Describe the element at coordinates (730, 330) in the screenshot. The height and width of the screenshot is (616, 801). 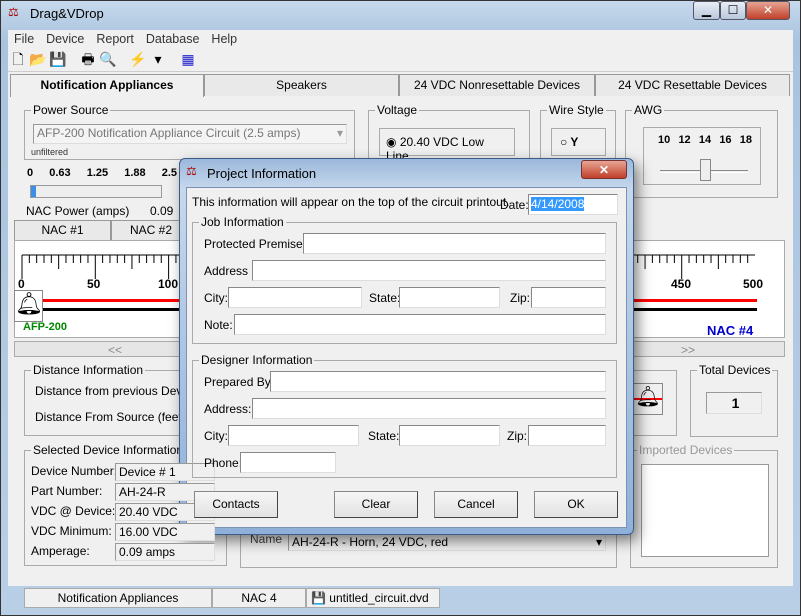
I see `circuit-label: NAC #4` at that location.